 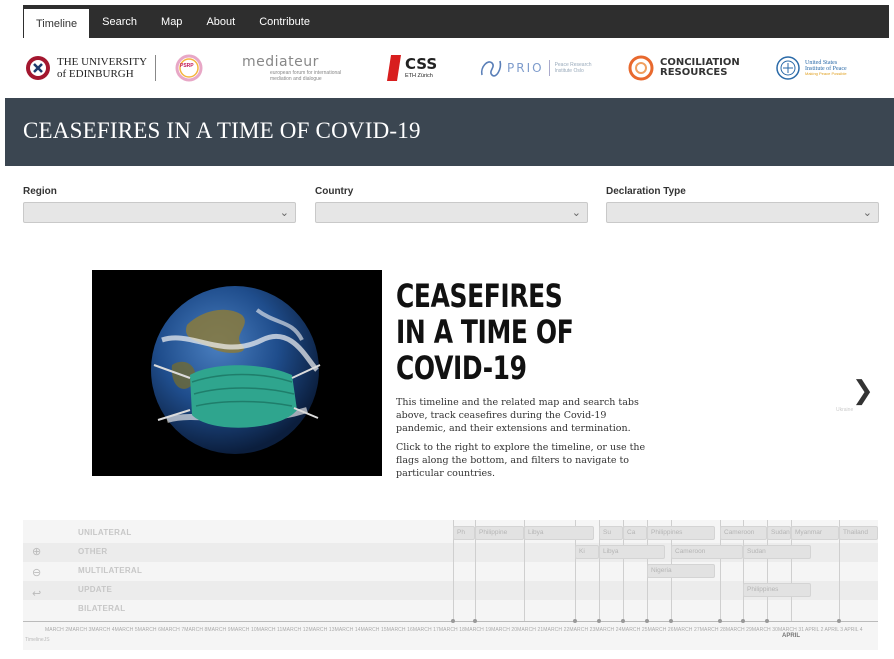 I want to click on timeline-event: Ph, so click(x=464, y=533).